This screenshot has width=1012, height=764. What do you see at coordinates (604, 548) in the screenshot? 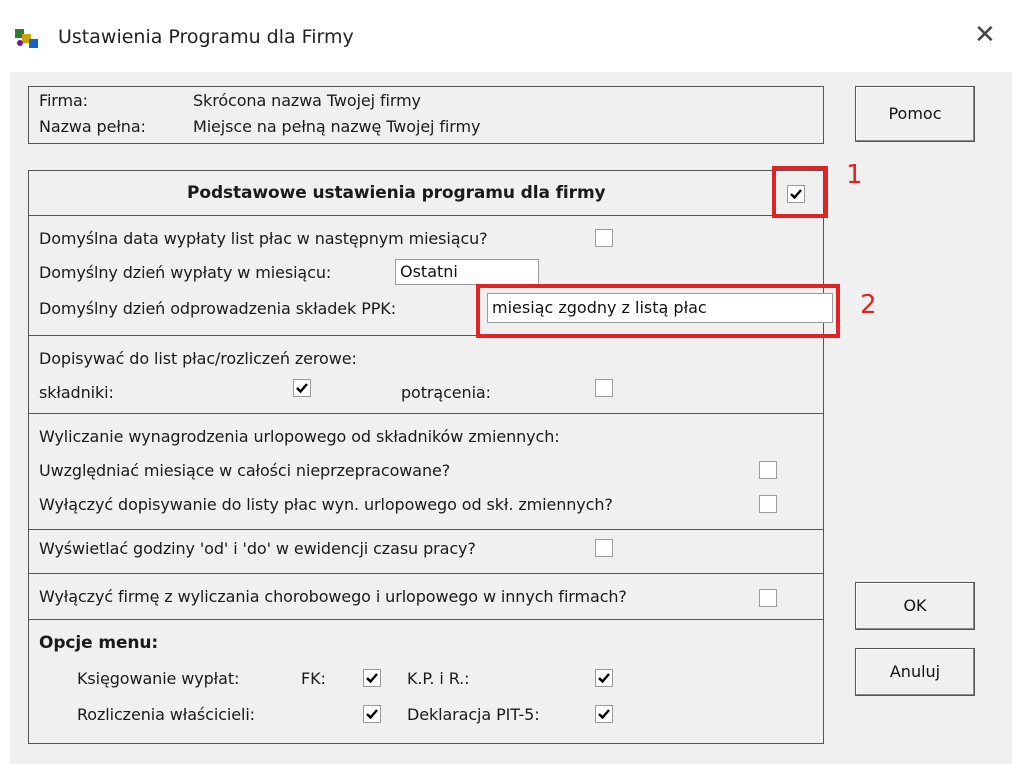
I see `hours-checkbox` at bounding box center [604, 548].